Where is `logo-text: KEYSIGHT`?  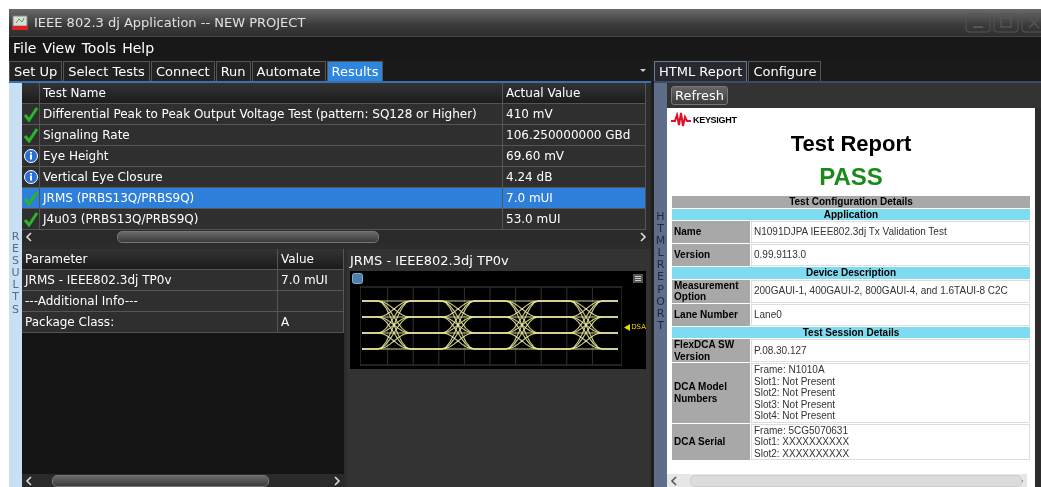 logo-text: KEYSIGHT is located at coordinates (715, 119).